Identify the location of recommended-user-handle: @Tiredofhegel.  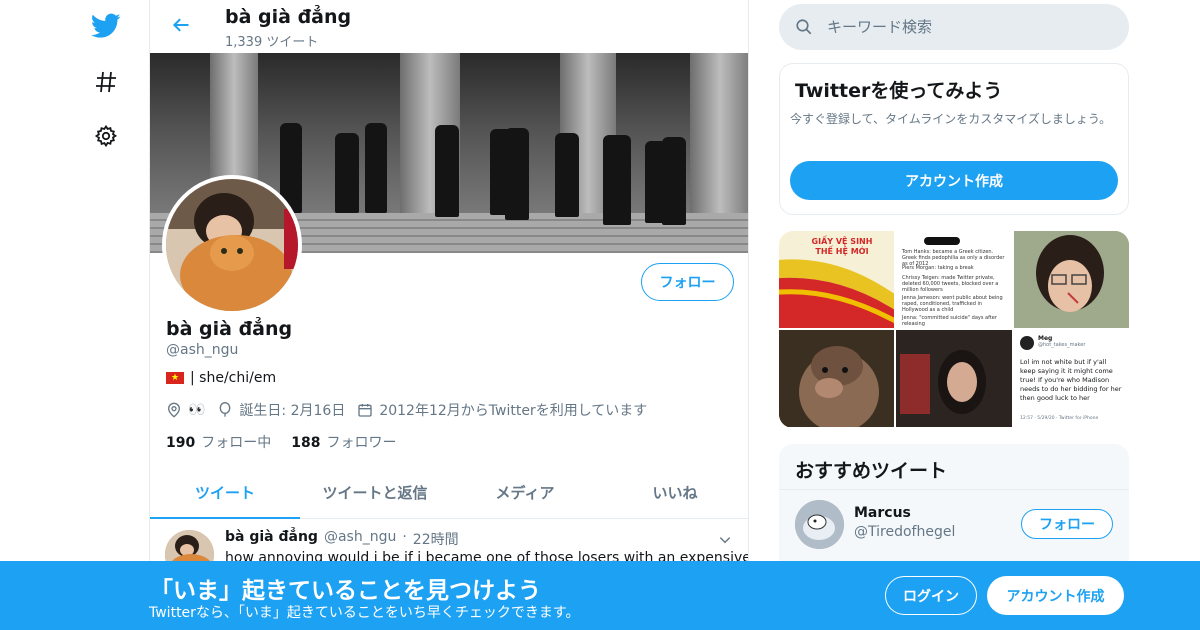
(904, 532).